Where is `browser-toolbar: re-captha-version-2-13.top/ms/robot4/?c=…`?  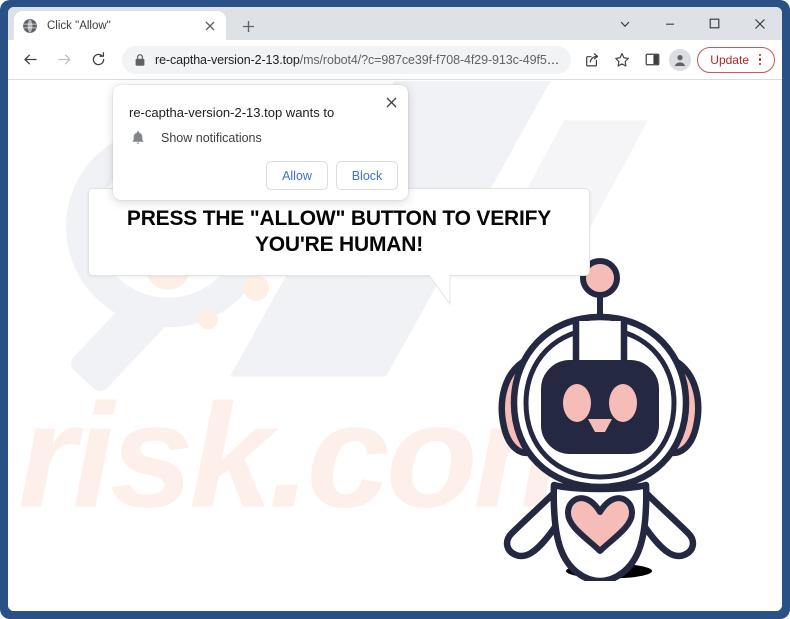
browser-toolbar: re-captha-version-2-13.top/ms/robot4/?c=… is located at coordinates (395, 60).